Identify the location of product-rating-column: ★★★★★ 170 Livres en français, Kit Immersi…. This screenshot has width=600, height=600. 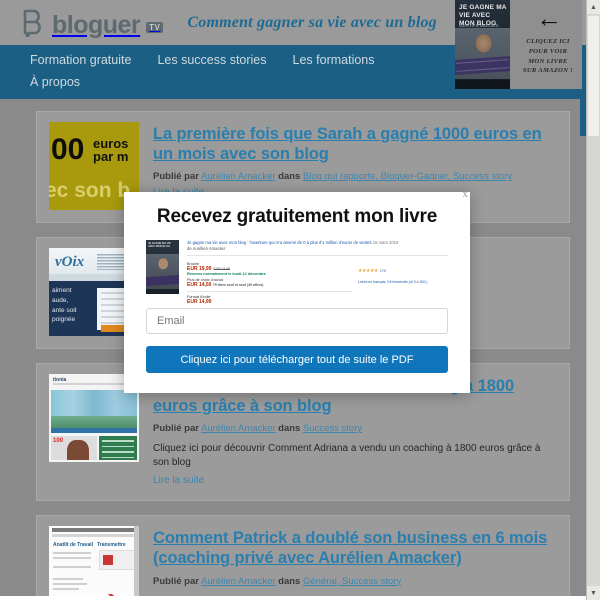
(400, 282).